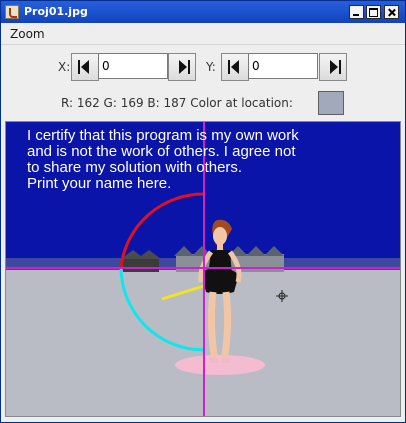  I want to click on y-prev-button, so click(235, 67).